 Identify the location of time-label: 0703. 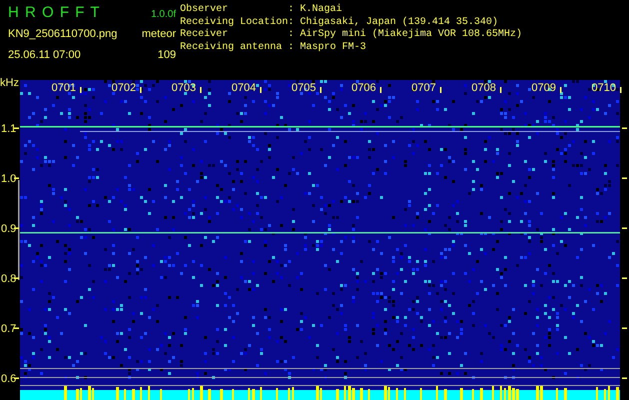
(184, 88).